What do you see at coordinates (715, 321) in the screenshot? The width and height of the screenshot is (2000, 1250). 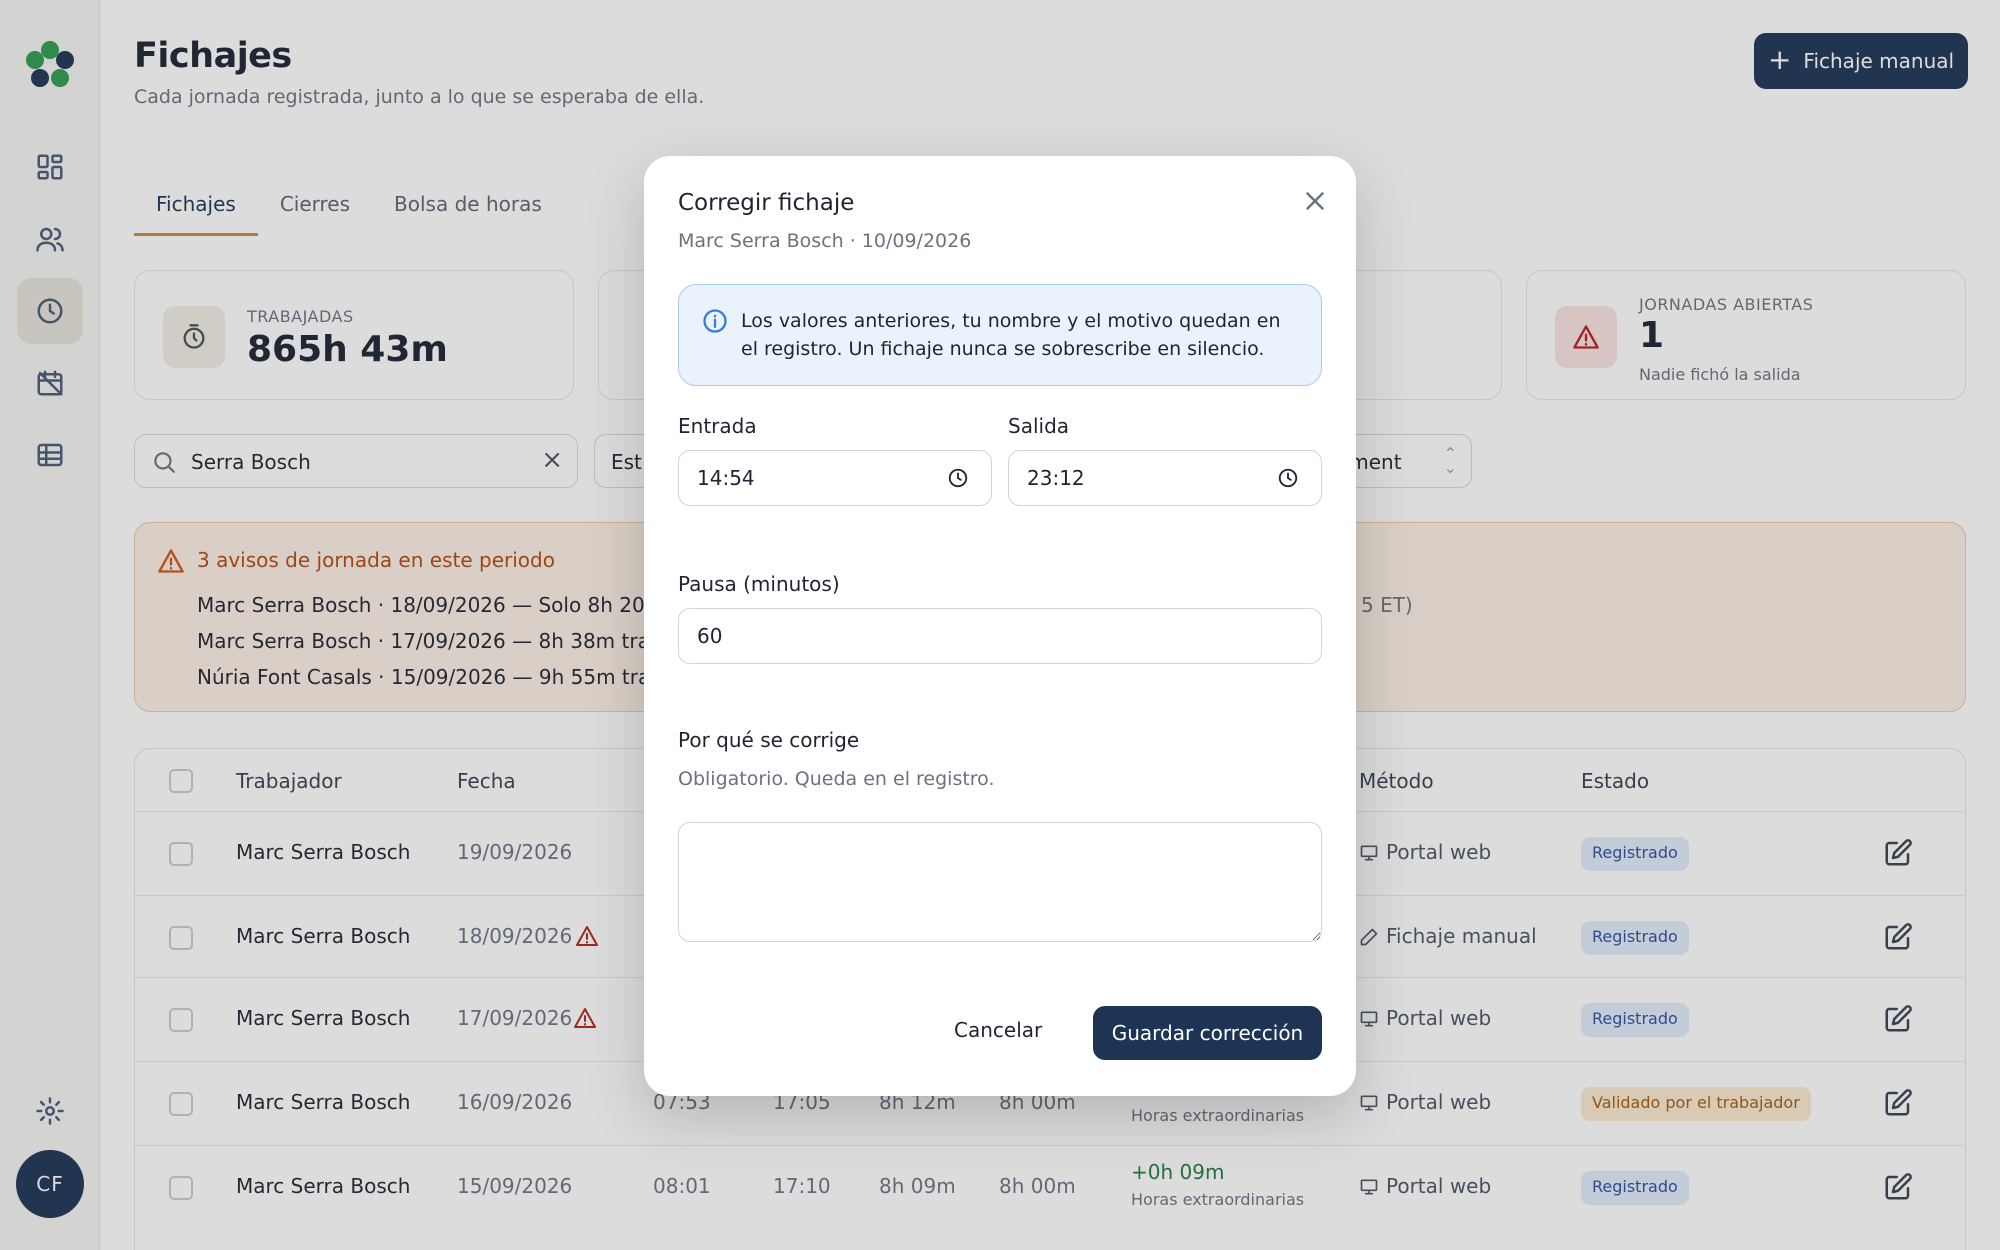 I see `info-icon` at bounding box center [715, 321].